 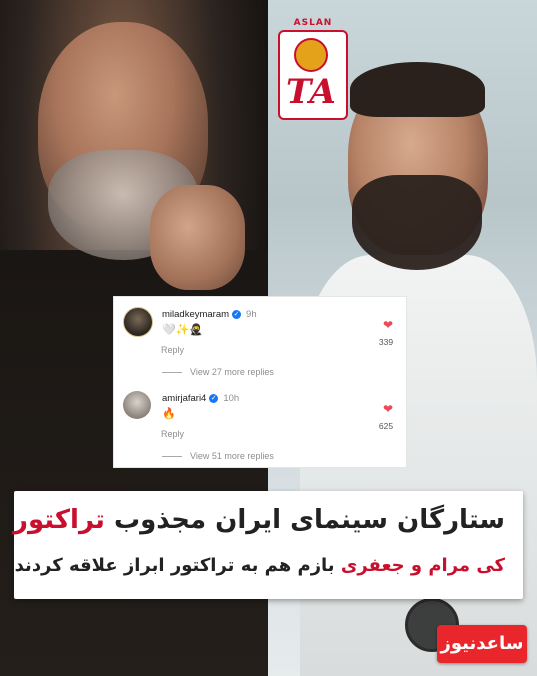 What do you see at coordinates (232, 456) in the screenshot?
I see `view-replies-text: View 51 more replies` at bounding box center [232, 456].